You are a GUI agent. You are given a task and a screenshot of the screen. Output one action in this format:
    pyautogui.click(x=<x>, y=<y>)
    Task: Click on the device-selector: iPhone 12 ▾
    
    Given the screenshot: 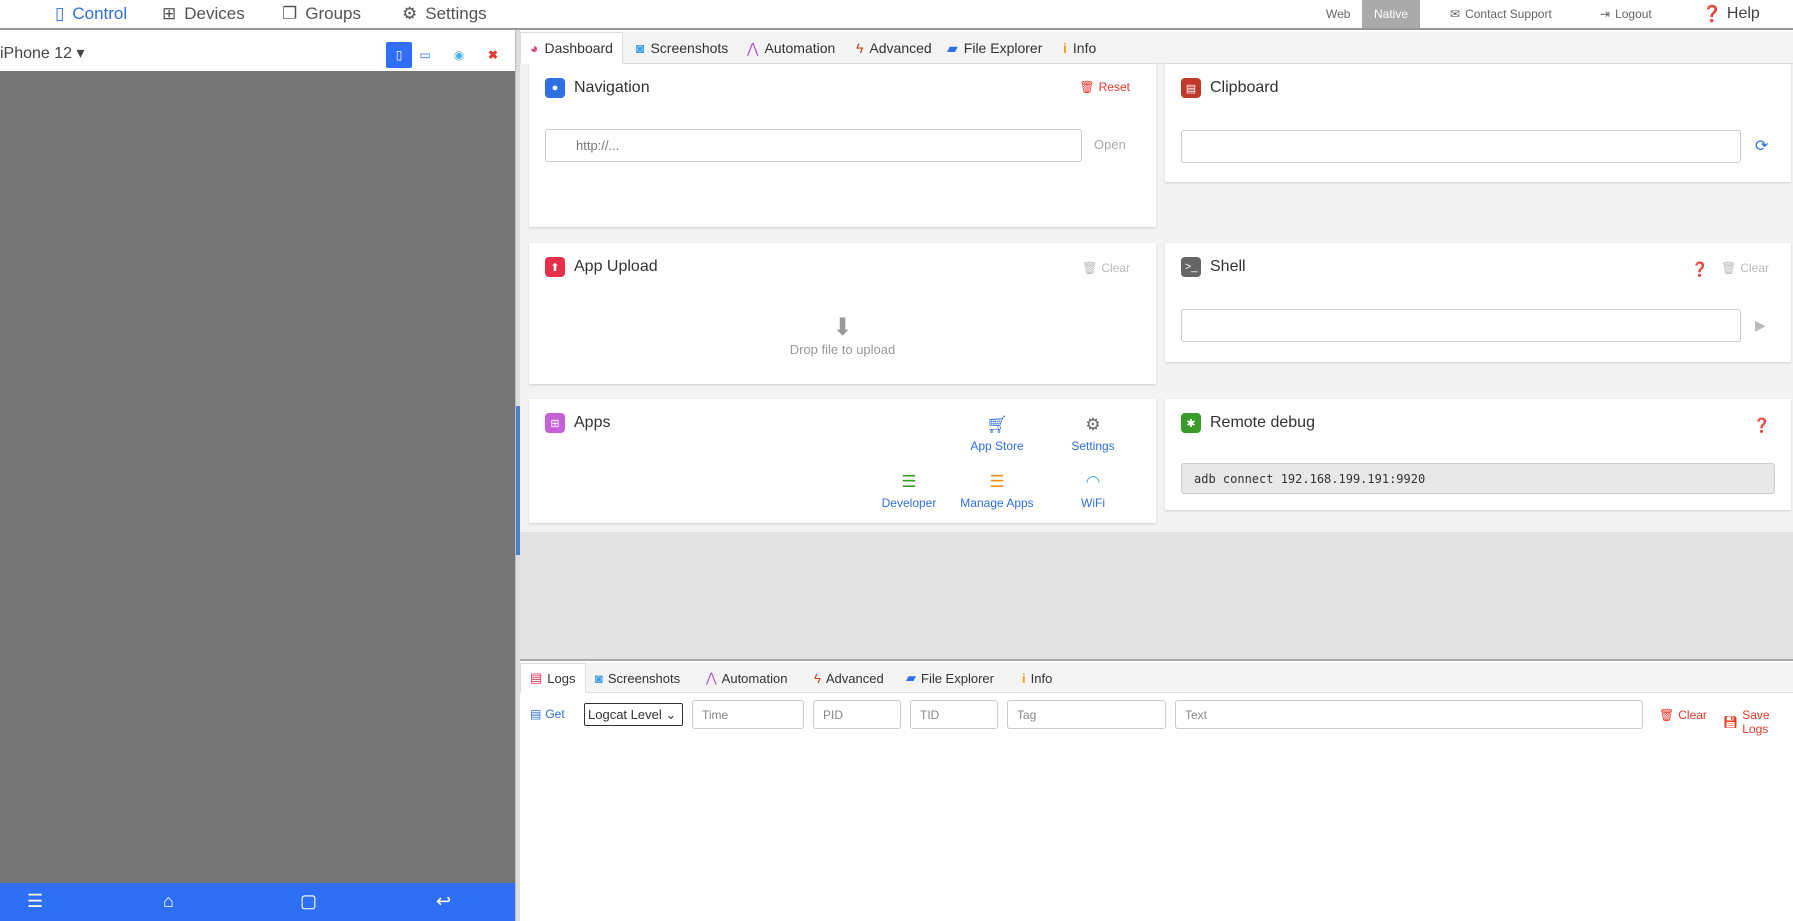 What is the action you would take?
    pyautogui.click(x=42, y=53)
    